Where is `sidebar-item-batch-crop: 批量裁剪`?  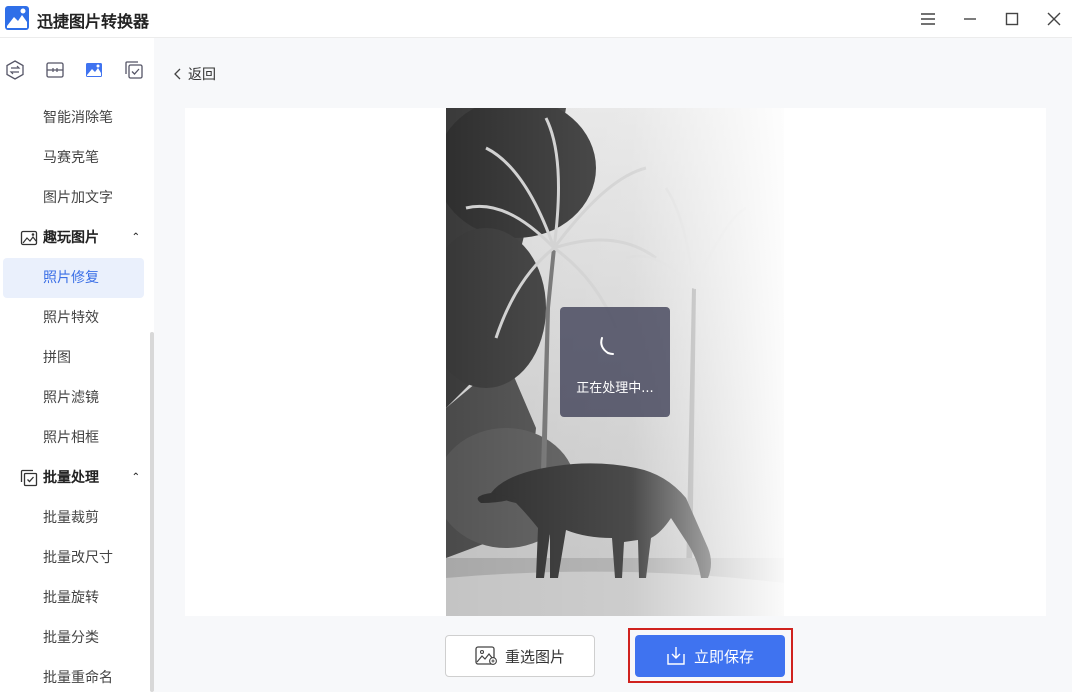
sidebar-item-batch-crop: 批量裁剪 is located at coordinates (73, 518).